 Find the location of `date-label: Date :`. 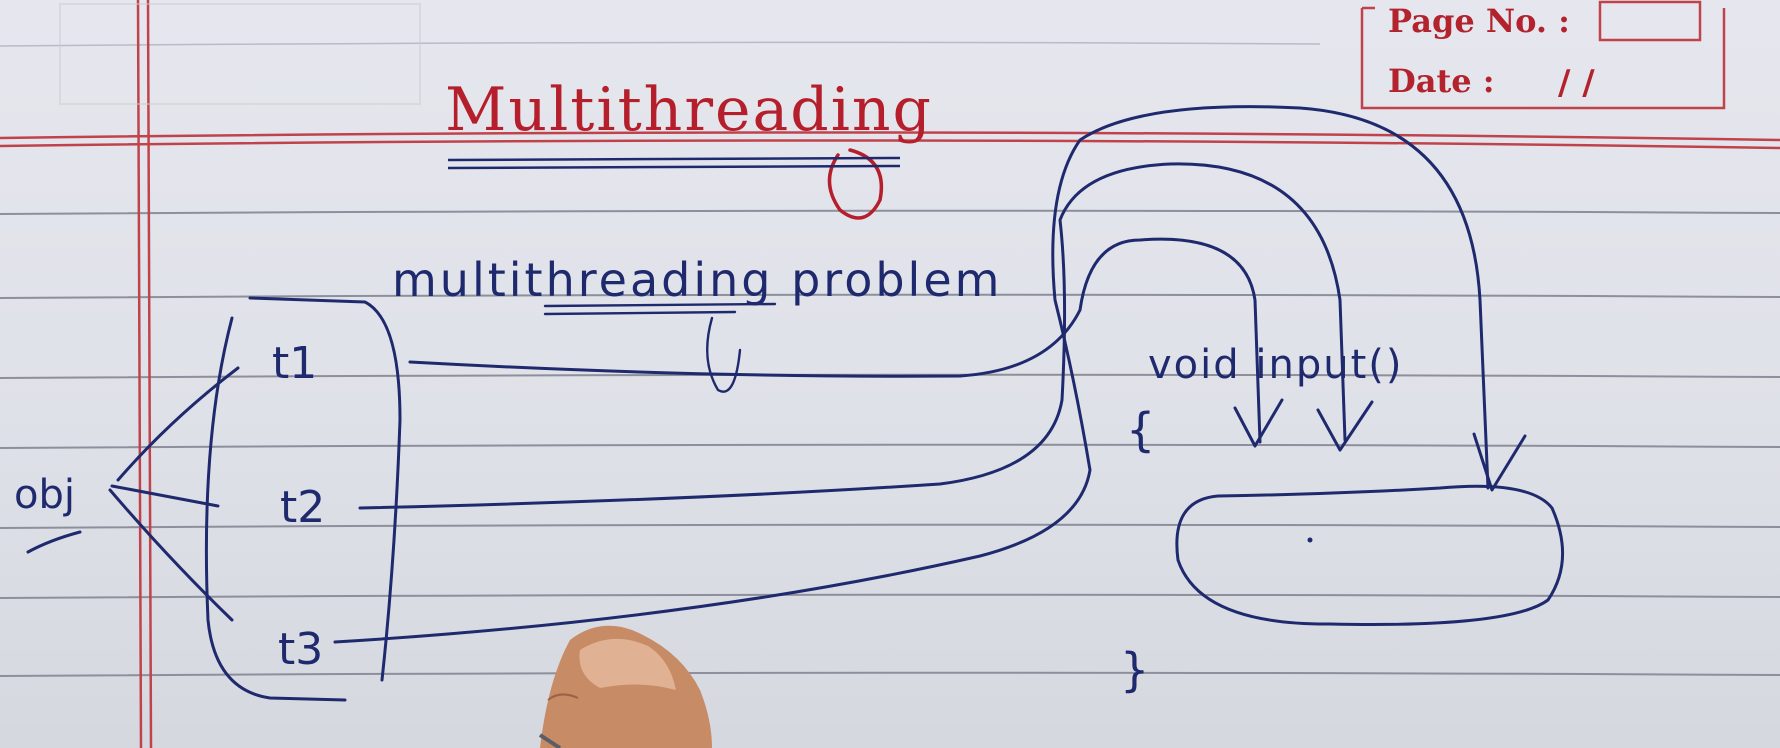

date-label: Date : is located at coordinates (1441, 81).